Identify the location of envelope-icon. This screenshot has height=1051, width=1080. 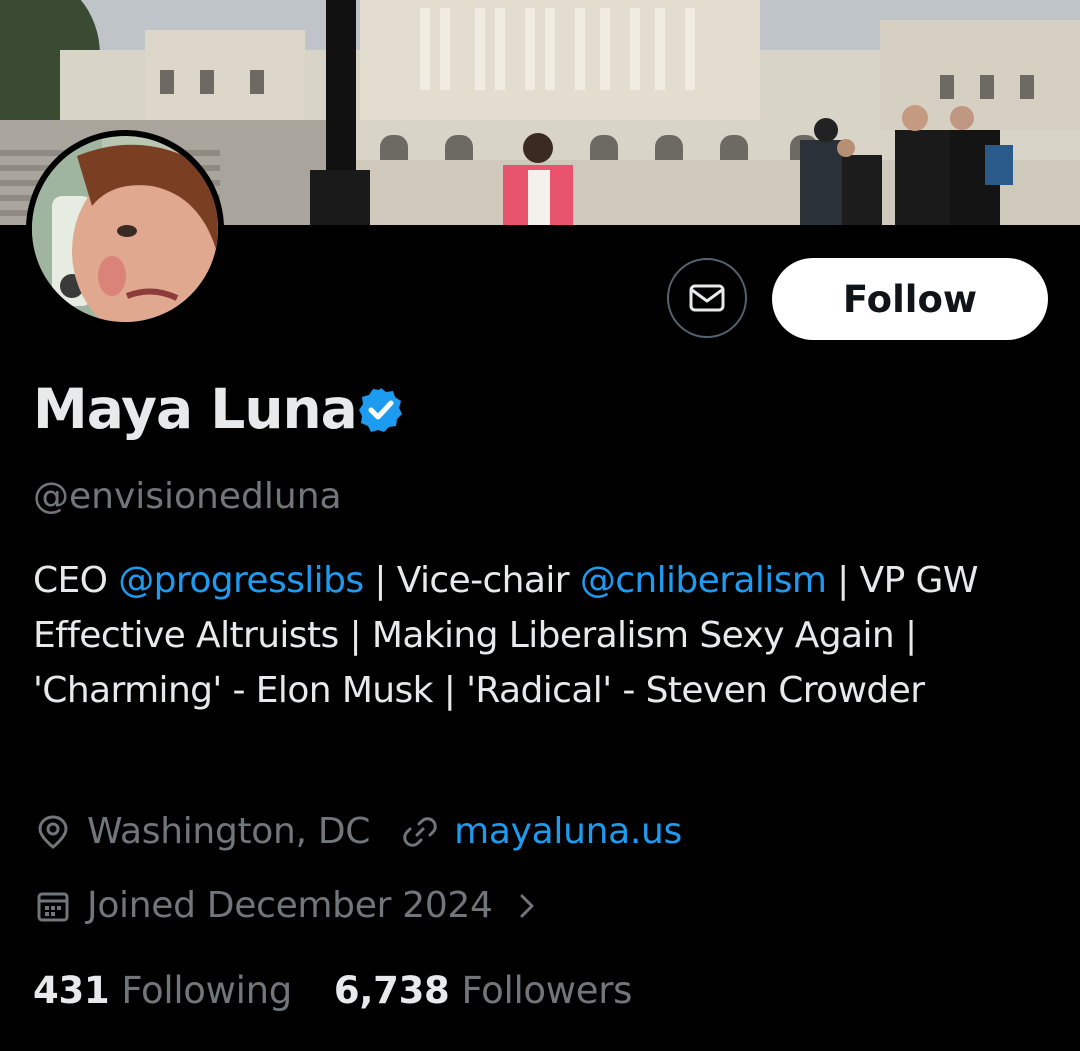
(707, 298).